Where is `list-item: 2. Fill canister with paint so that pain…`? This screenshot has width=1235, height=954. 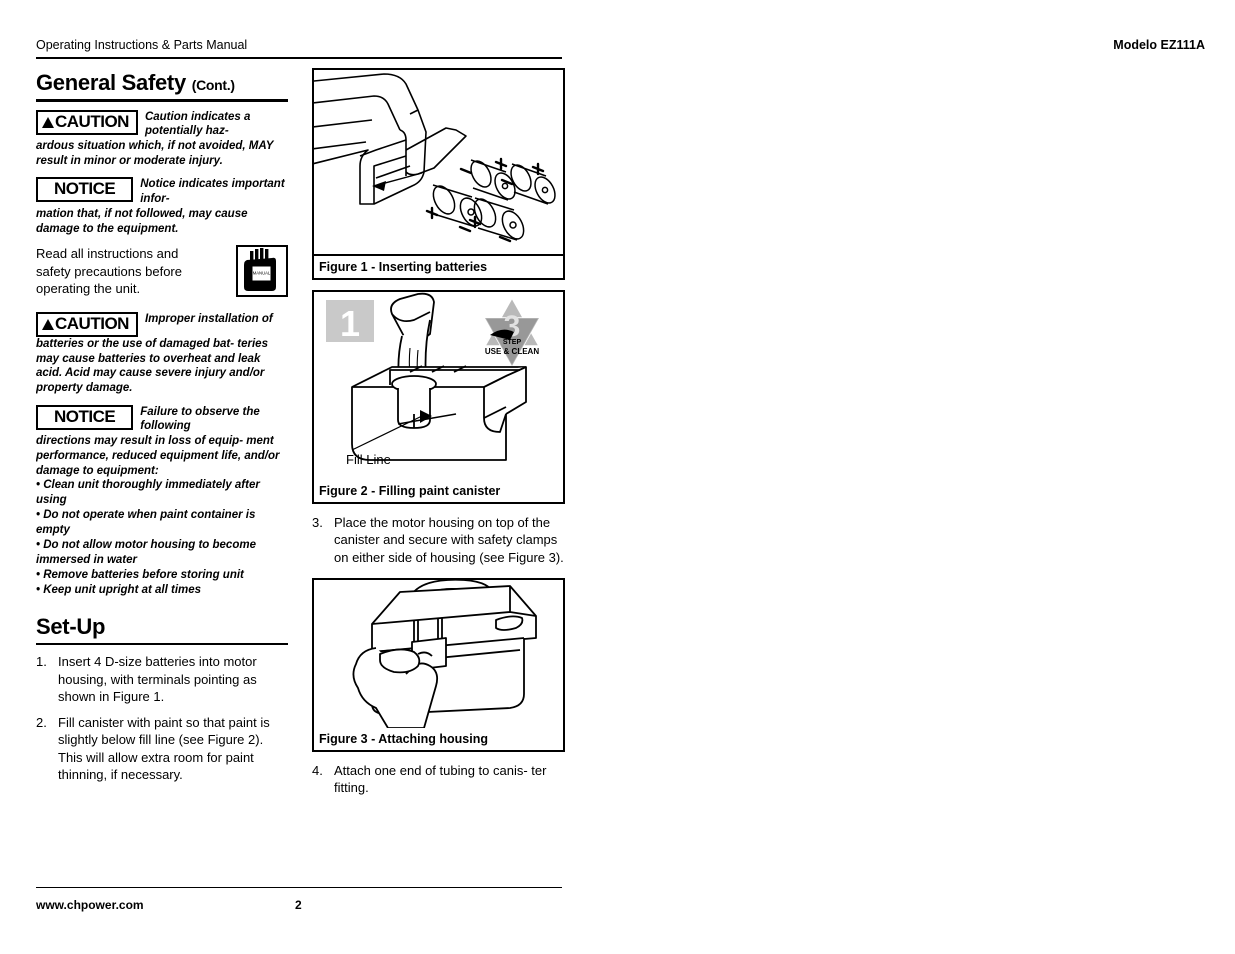 list-item: 2. Fill canister with paint so that pain… is located at coordinates (162, 748).